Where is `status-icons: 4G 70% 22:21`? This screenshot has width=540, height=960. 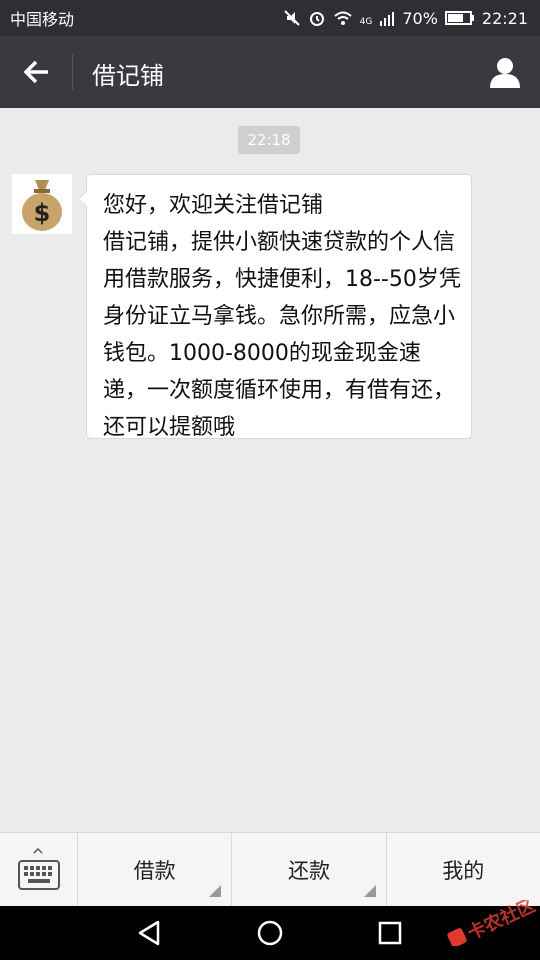 status-icons: 4G 70% 22:21 is located at coordinates (411, 18).